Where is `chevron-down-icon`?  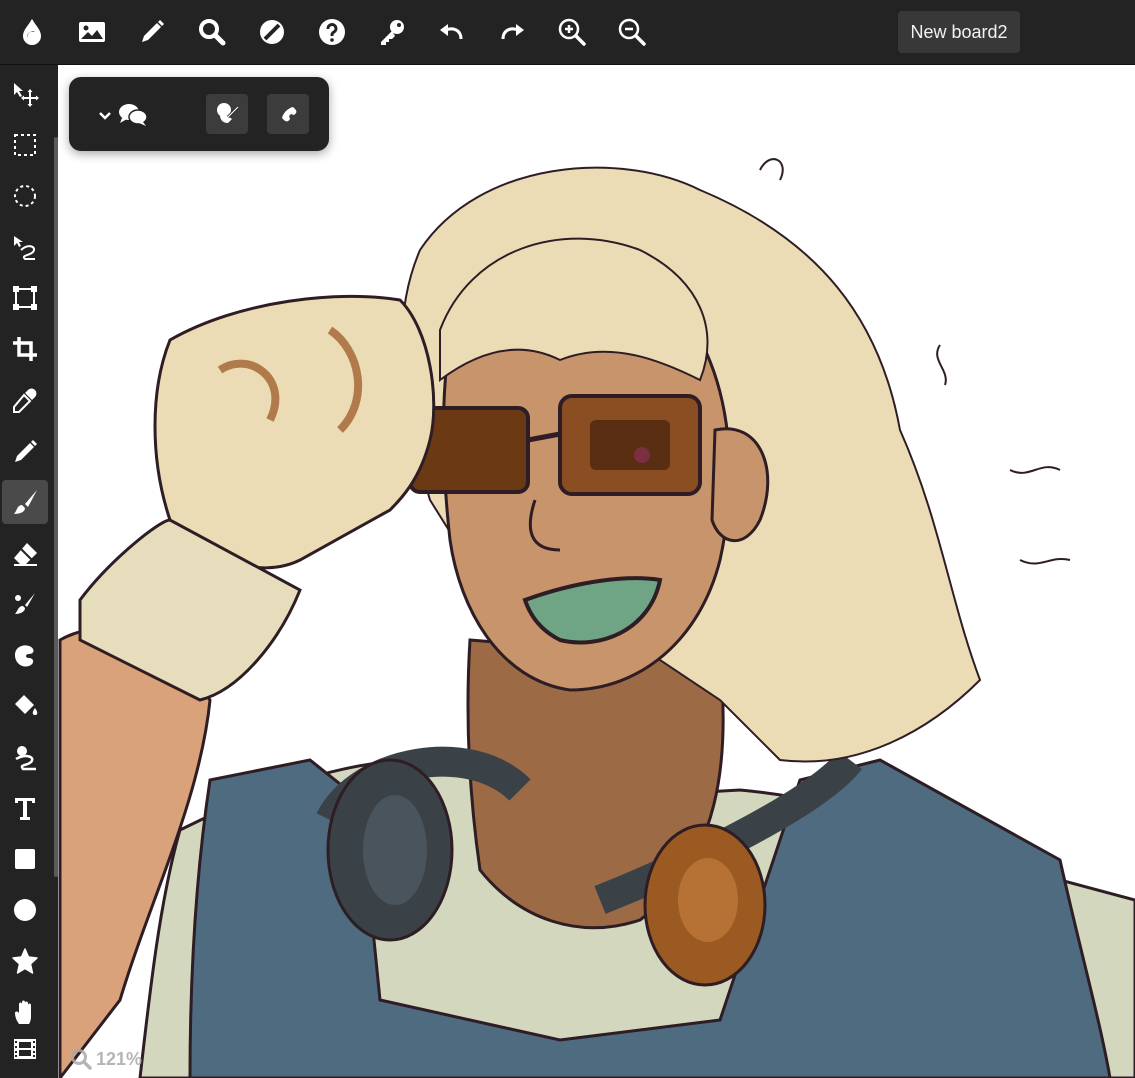 chevron-down-icon is located at coordinates (105, 116).